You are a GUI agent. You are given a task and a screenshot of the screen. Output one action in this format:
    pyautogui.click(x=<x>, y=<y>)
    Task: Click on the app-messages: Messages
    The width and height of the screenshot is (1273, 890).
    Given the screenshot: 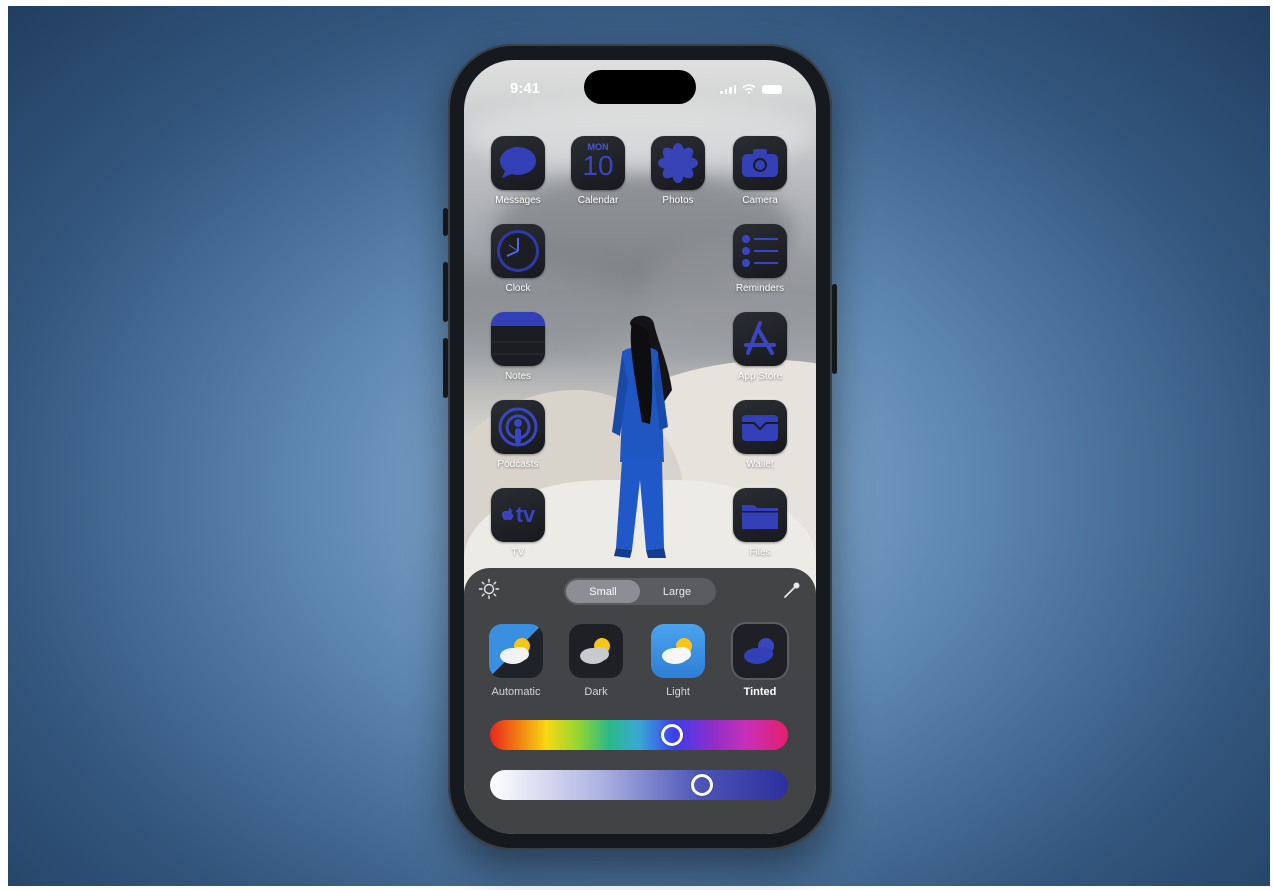 What is the action you would take?
    pyautogui.click(x=518, y=171)
    